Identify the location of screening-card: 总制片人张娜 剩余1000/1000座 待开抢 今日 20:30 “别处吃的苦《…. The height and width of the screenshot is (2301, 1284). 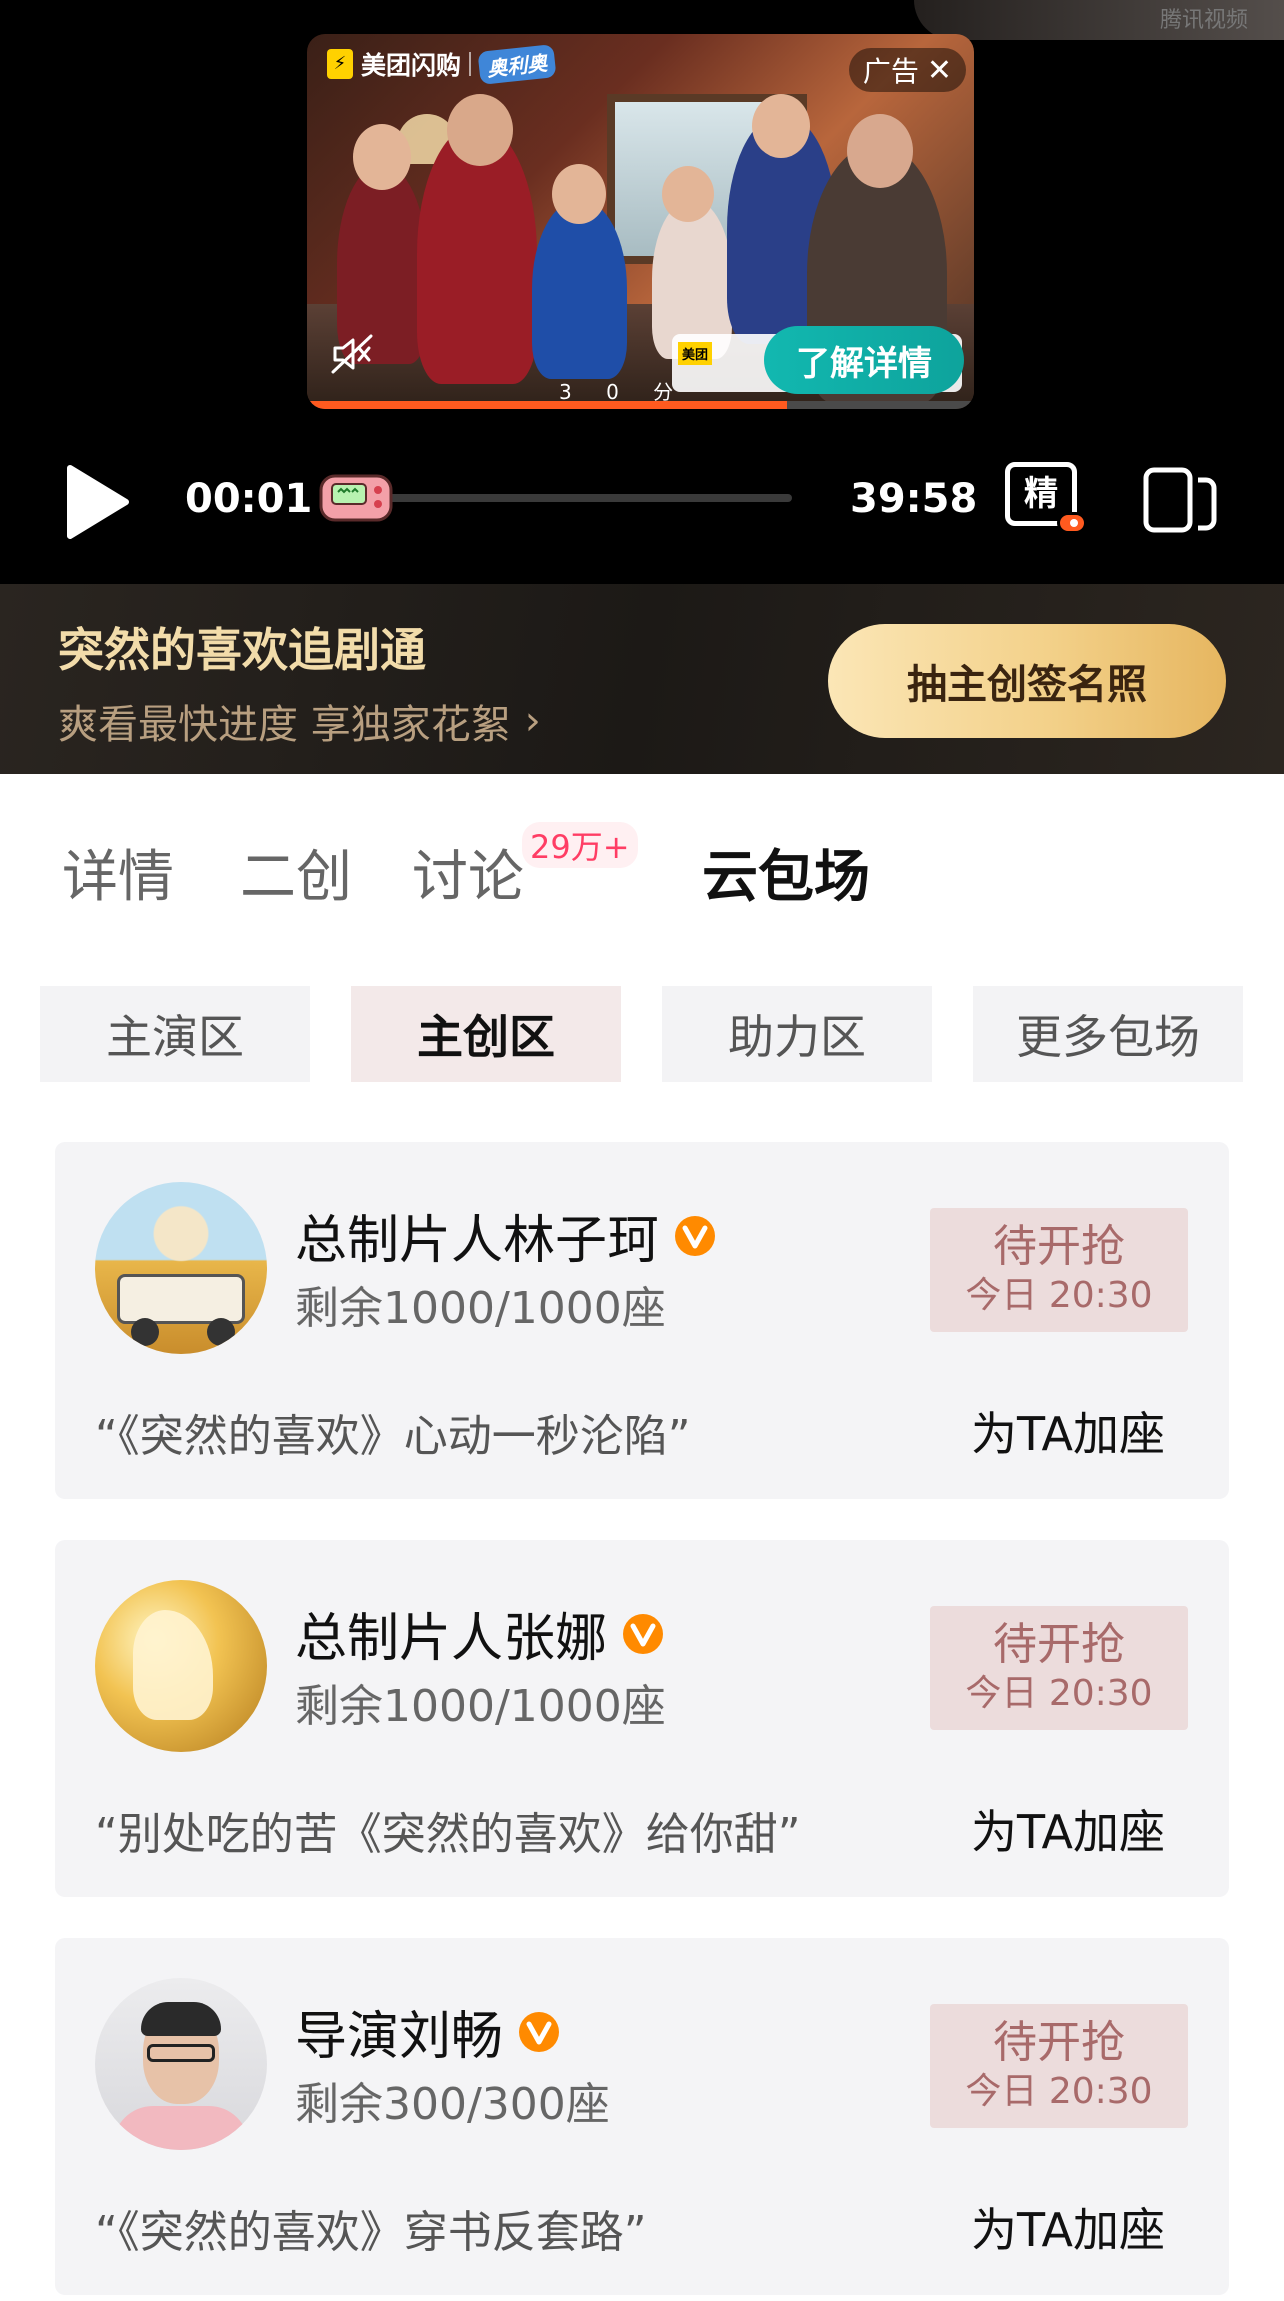
(642, 1718).